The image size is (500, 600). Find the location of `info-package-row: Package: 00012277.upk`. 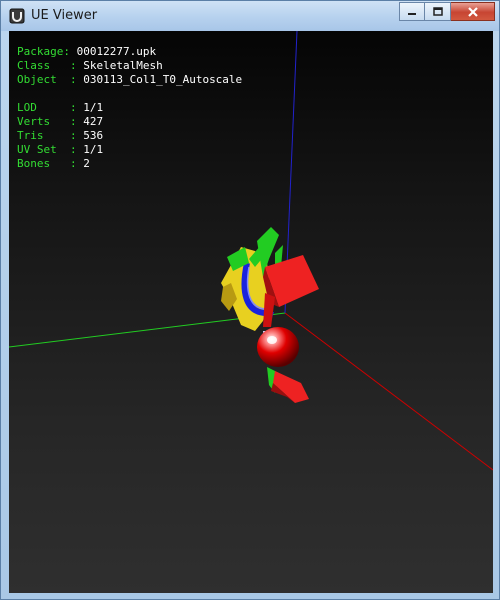

info-package-row: Package: 00012277.upk is located at coordinates (129, 52).